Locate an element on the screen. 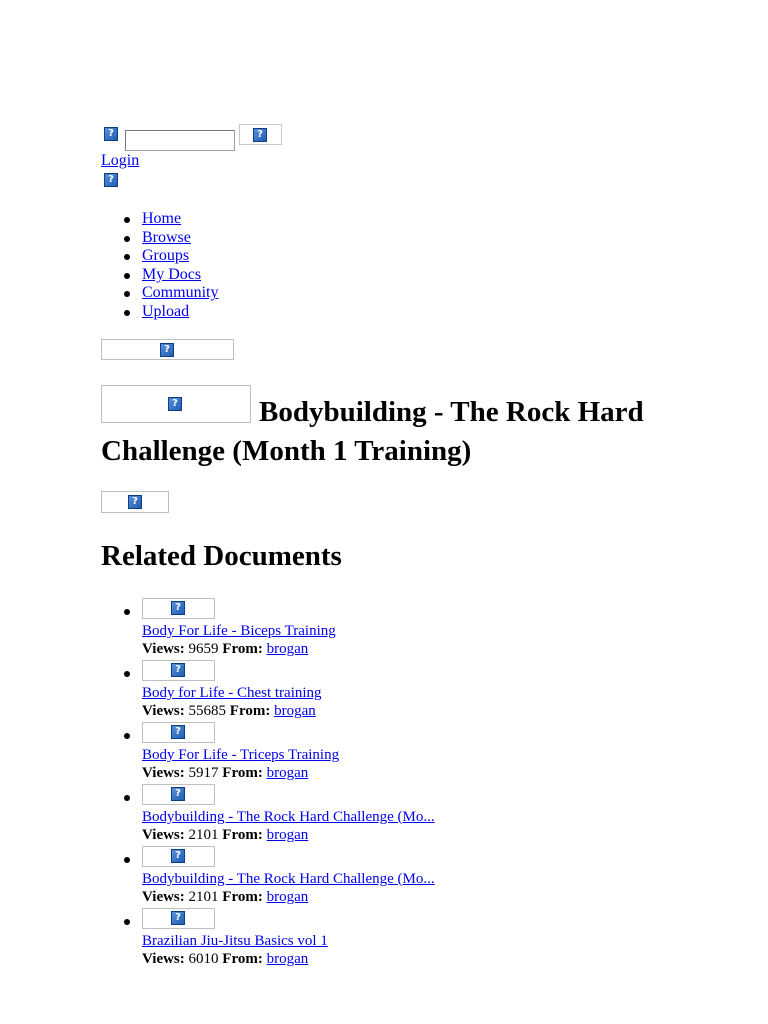  views-count: 6010 is located at coordinates (203, 959).